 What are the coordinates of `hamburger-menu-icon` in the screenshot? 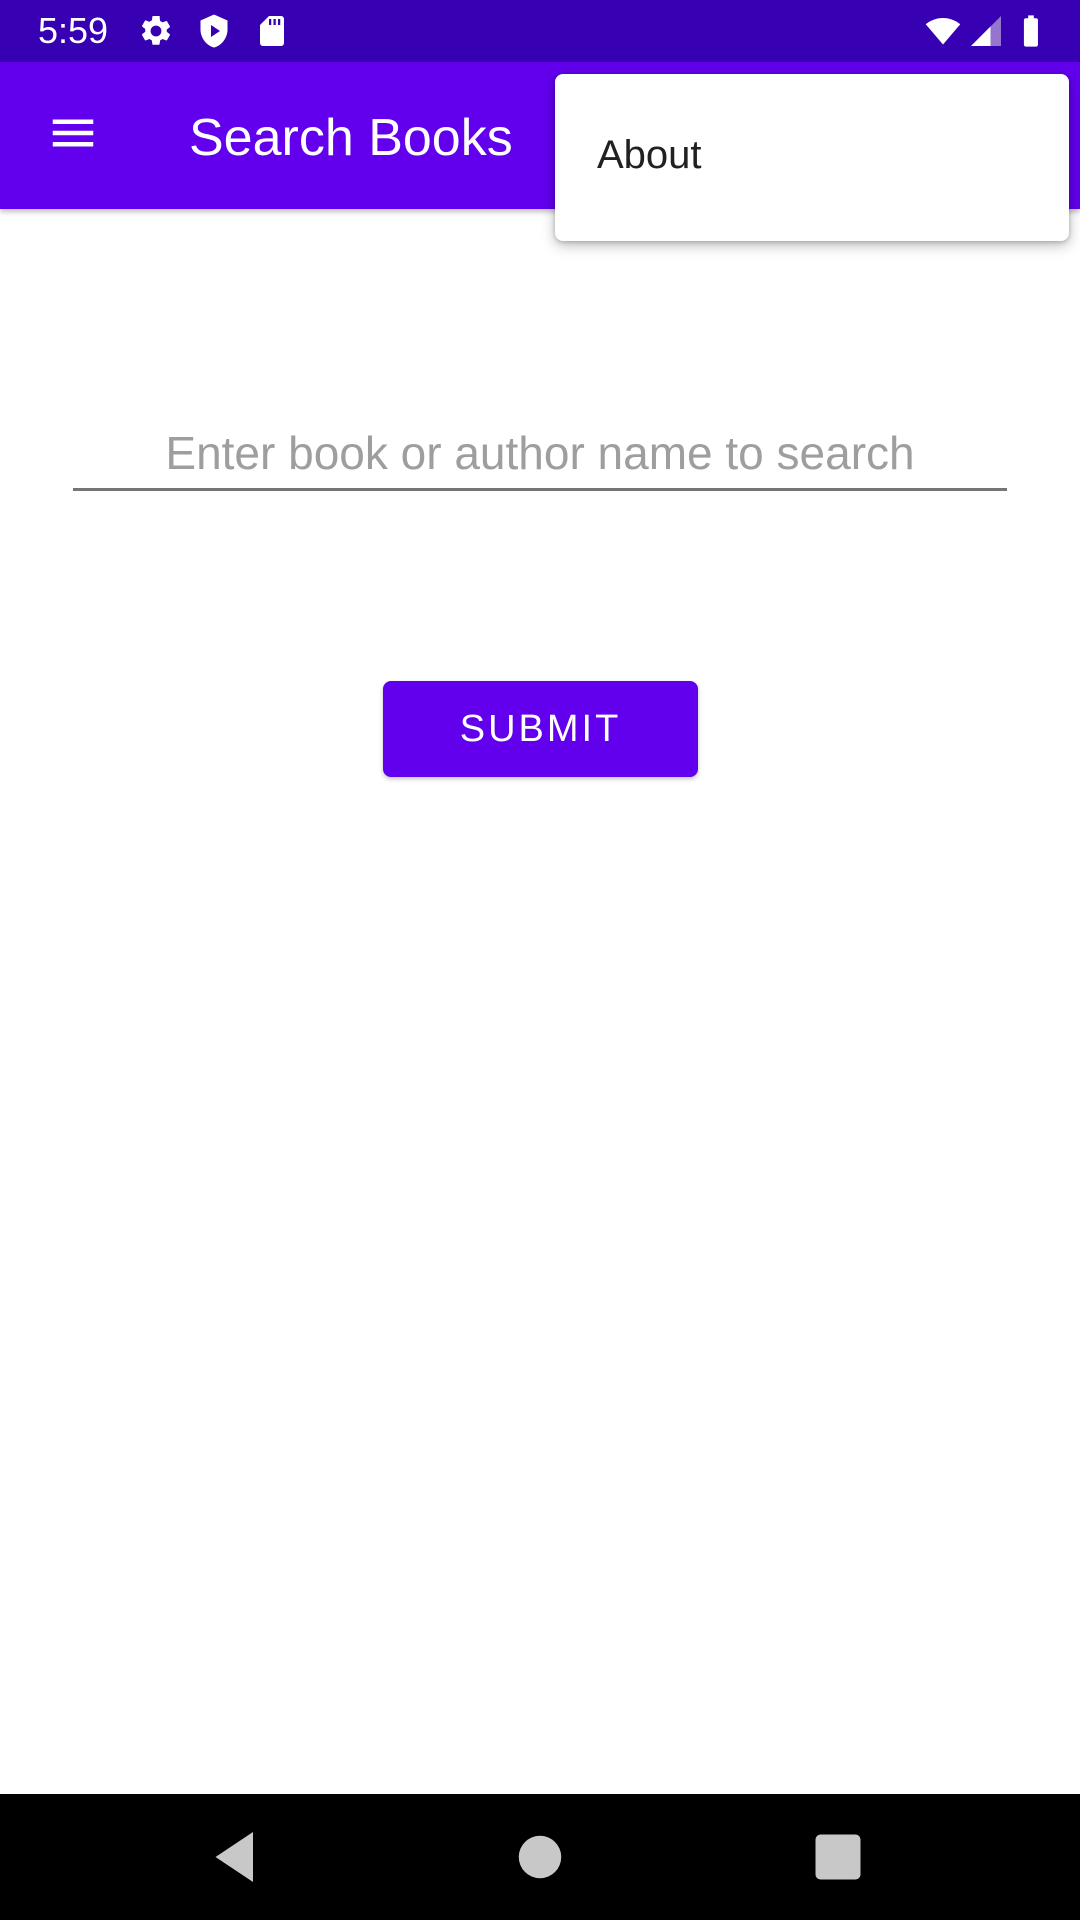 It's located at (73, 135).